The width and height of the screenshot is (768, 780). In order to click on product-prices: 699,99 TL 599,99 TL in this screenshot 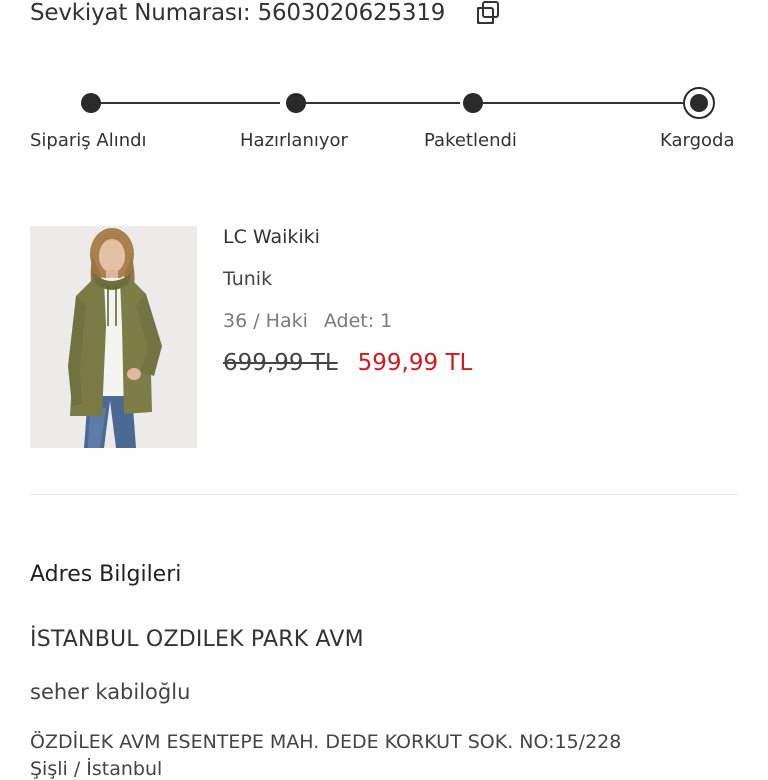, I will do `click(347, 363)`.